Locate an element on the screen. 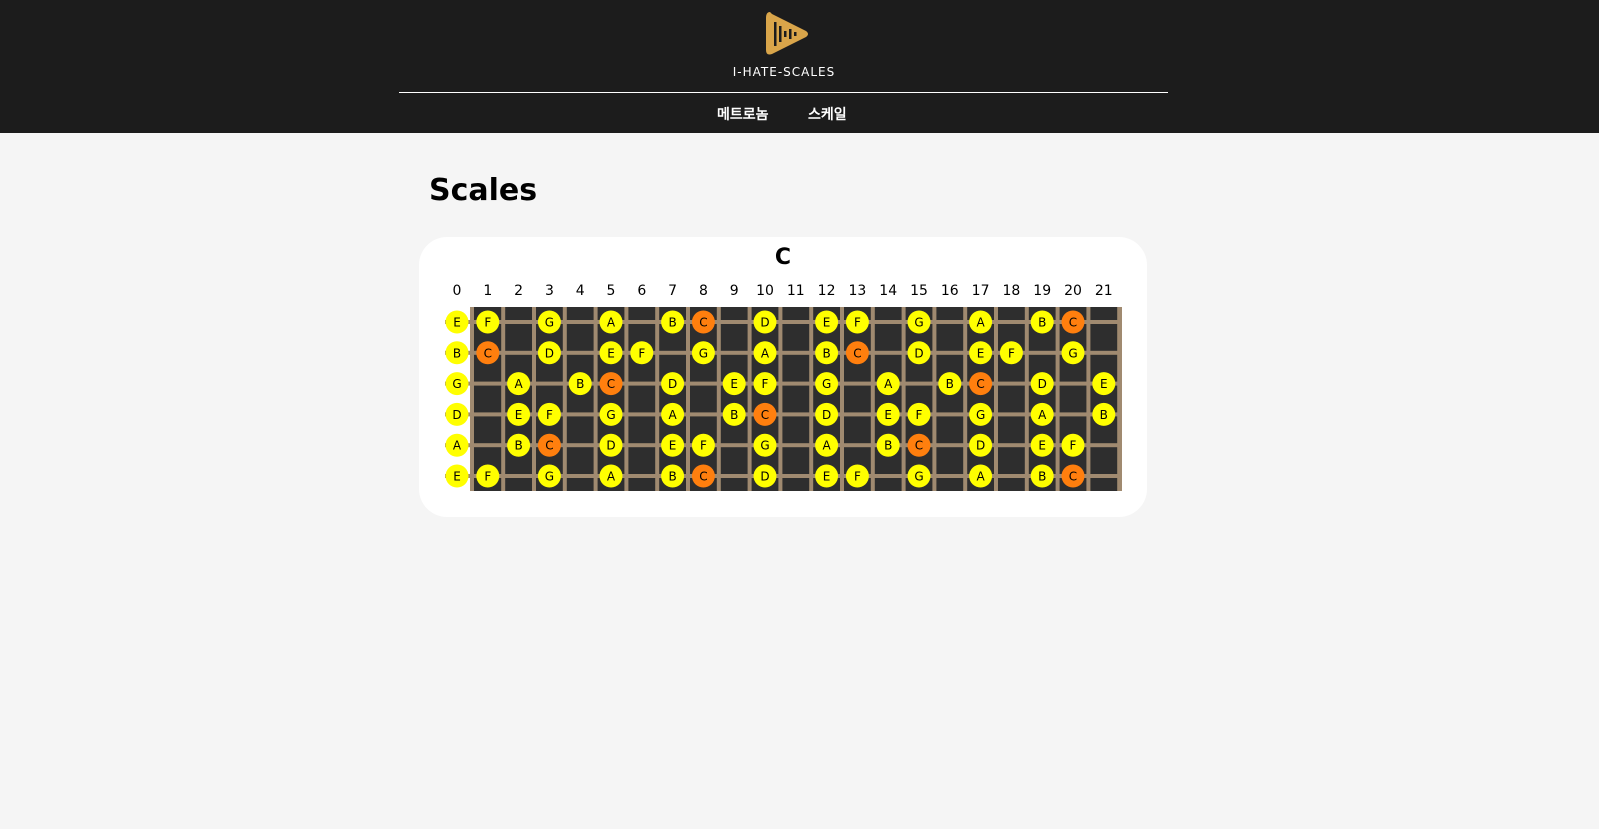  fret-number: 9 is located at coordinates (734, 291).